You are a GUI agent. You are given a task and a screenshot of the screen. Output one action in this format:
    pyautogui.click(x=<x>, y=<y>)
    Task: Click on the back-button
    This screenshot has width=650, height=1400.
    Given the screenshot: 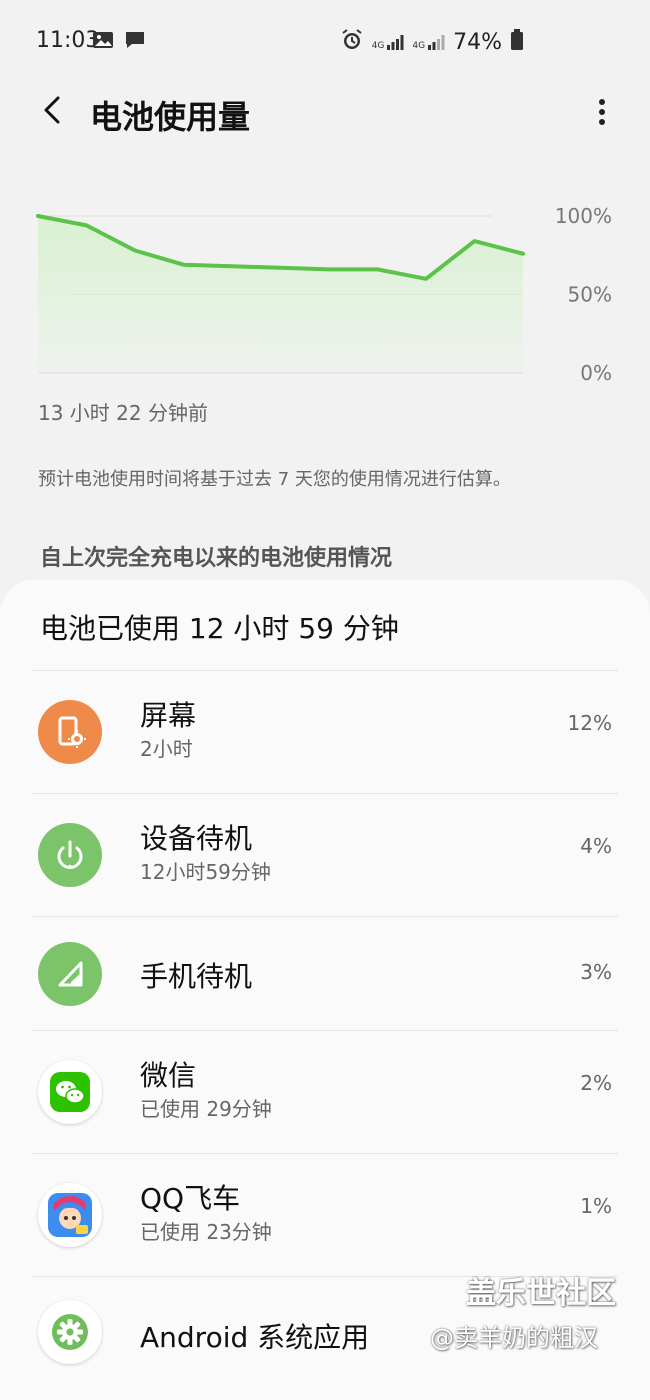 What is the action you would take?
    pyautogui.click(x=52, y=112)
    